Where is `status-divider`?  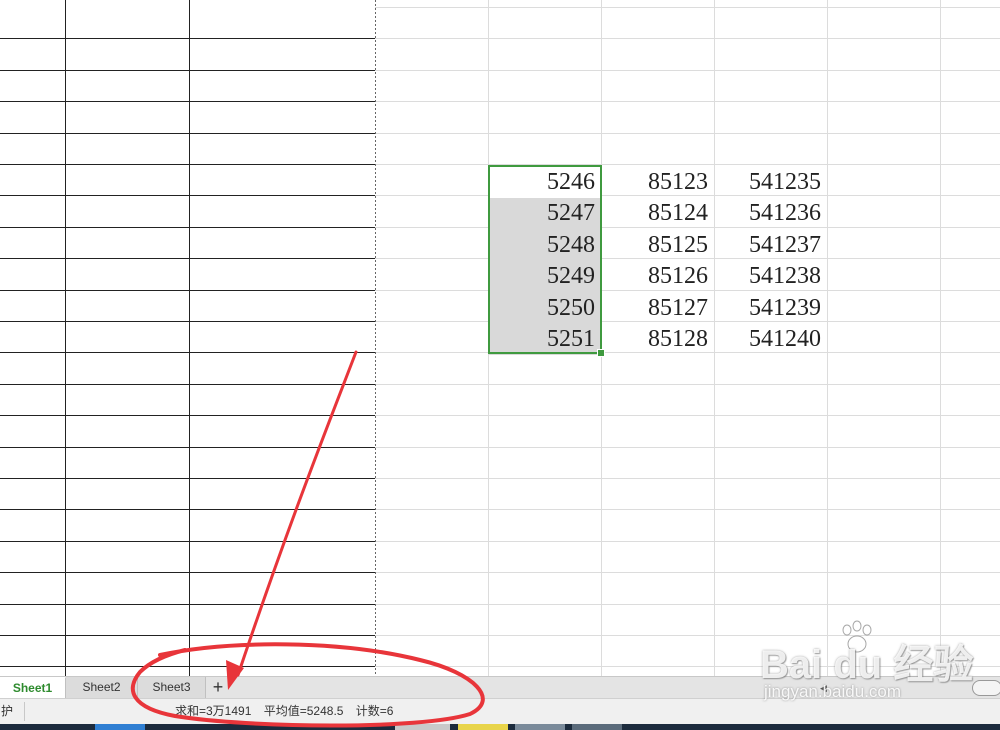 status-divider is located at coordinates (24, 711).